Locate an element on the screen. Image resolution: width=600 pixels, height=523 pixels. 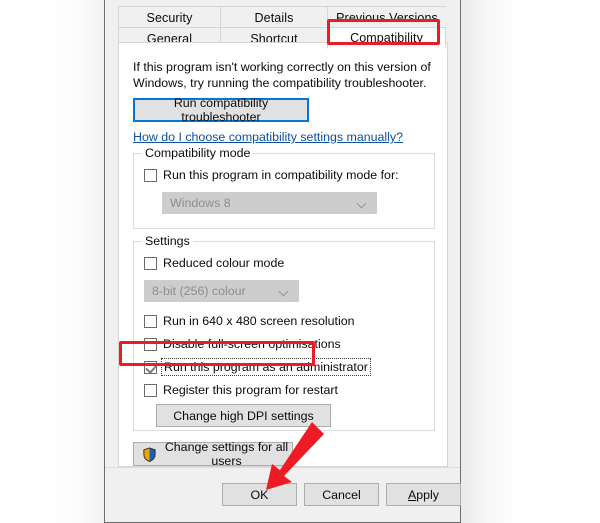
compatibility-mode-combobox-value: Windows 8 is located at coordinates (200, 203).